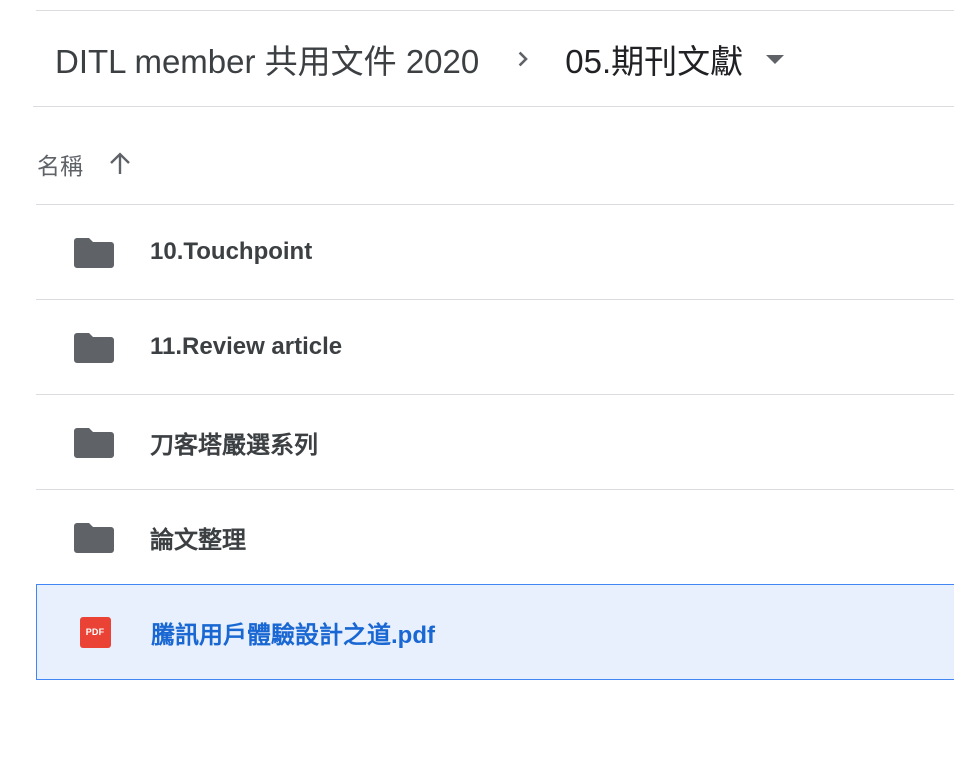  What do you see at coordinates (267, 59) in the screenshot?
I see `breadcrumb-parent: DITL member 共用文件 2020` at bounding box center [267, 59].